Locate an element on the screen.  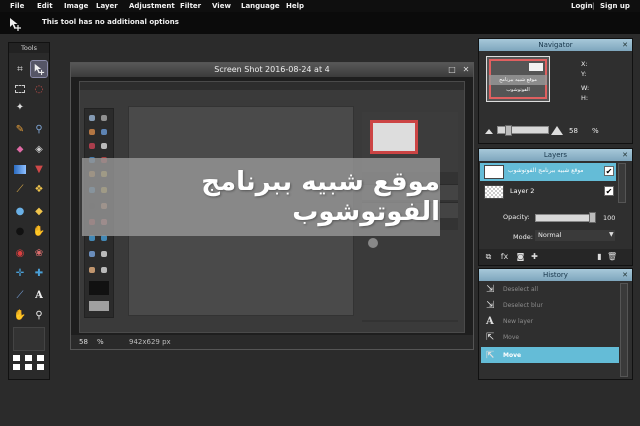
zoom-in-icon is located at coordinates (557, 130).